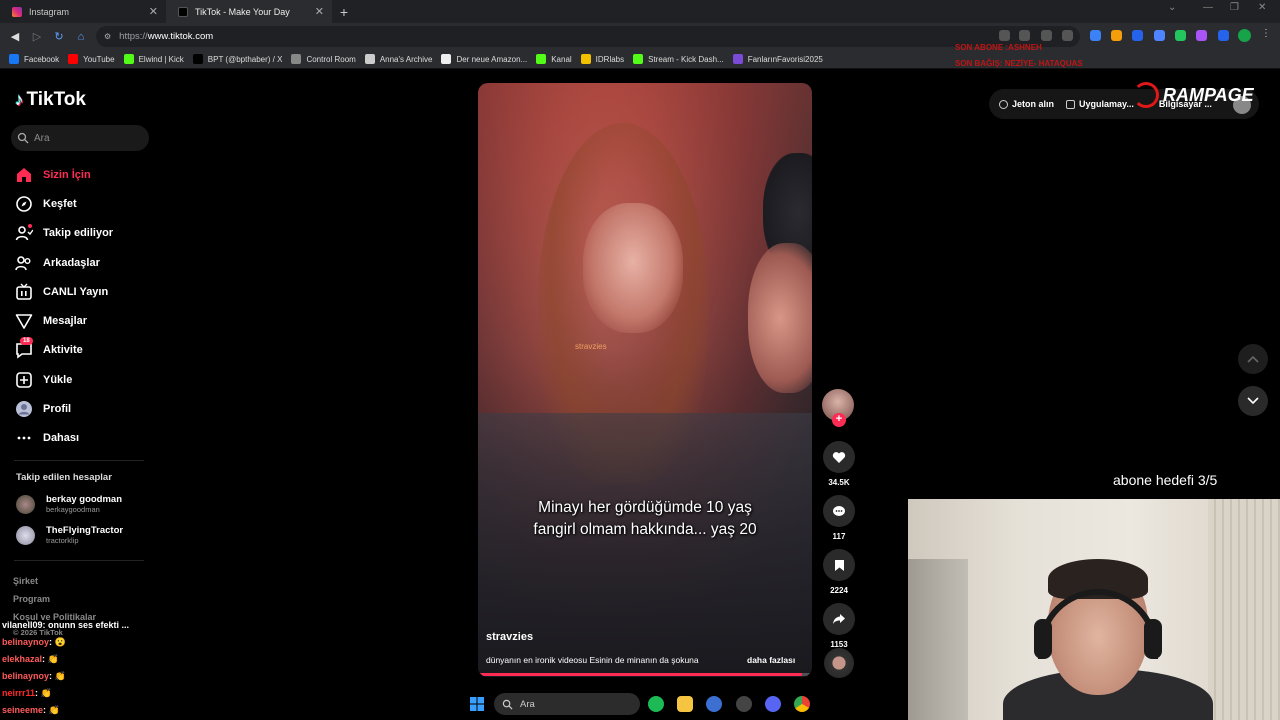 The width and height of the screenshot is (1280, 720). I want to click on creator-avatar: +, so click(838, 408).